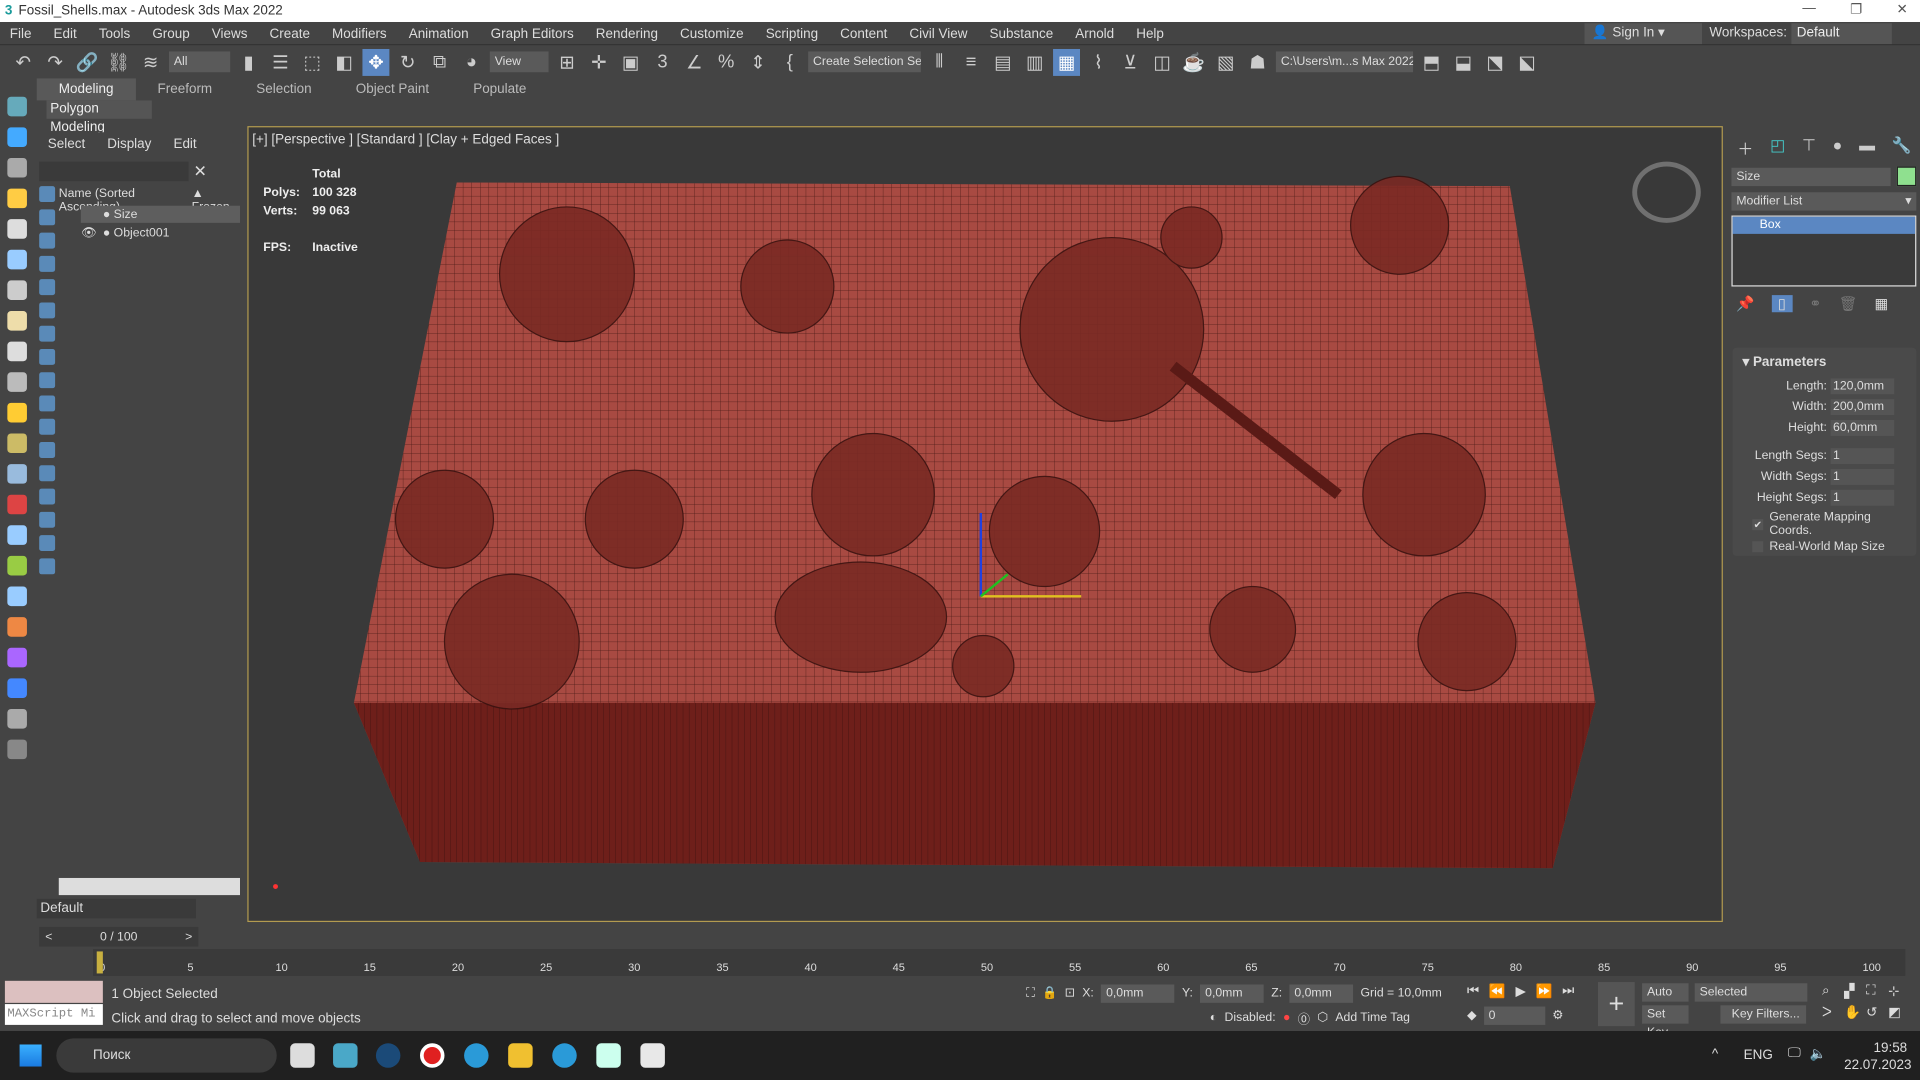 The height and width of the screenshot is (1080, 1920). What do you see at coordinates (1193, 61) in the screenshot?
I see `render-setup-icon: ☕` at bounding box center [1193, 61].